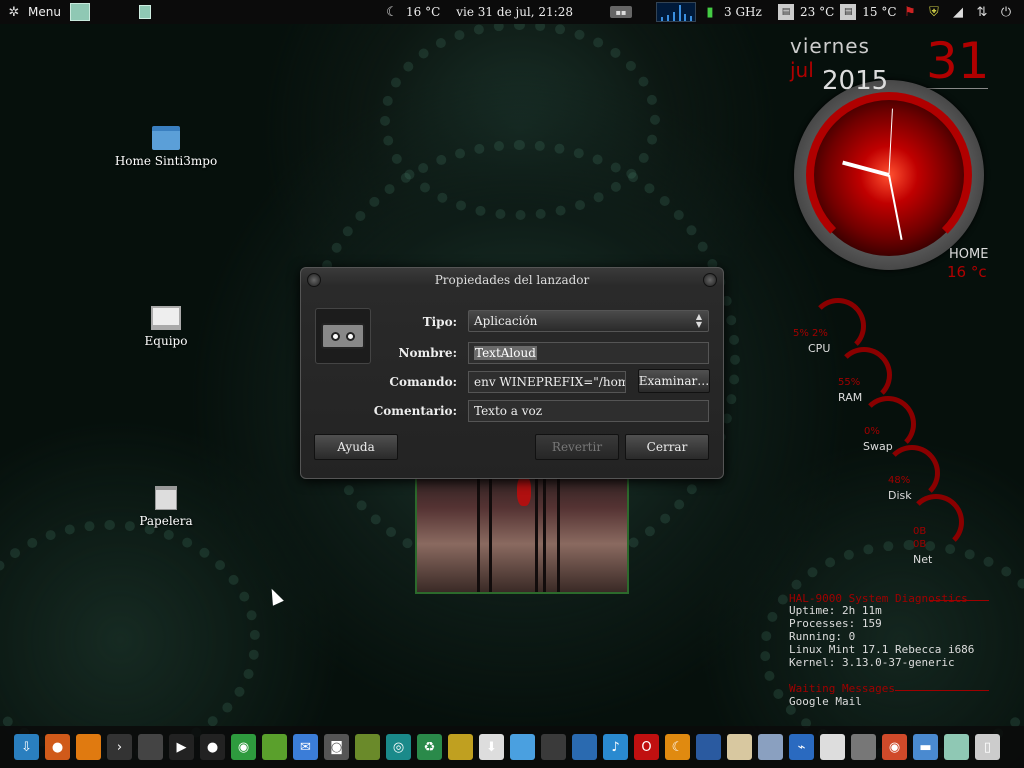 This screenshot has width=1024, height=768. Describe the element at coordinates (145, 12) in the screenshot. I see `window-button-icon` at that location.